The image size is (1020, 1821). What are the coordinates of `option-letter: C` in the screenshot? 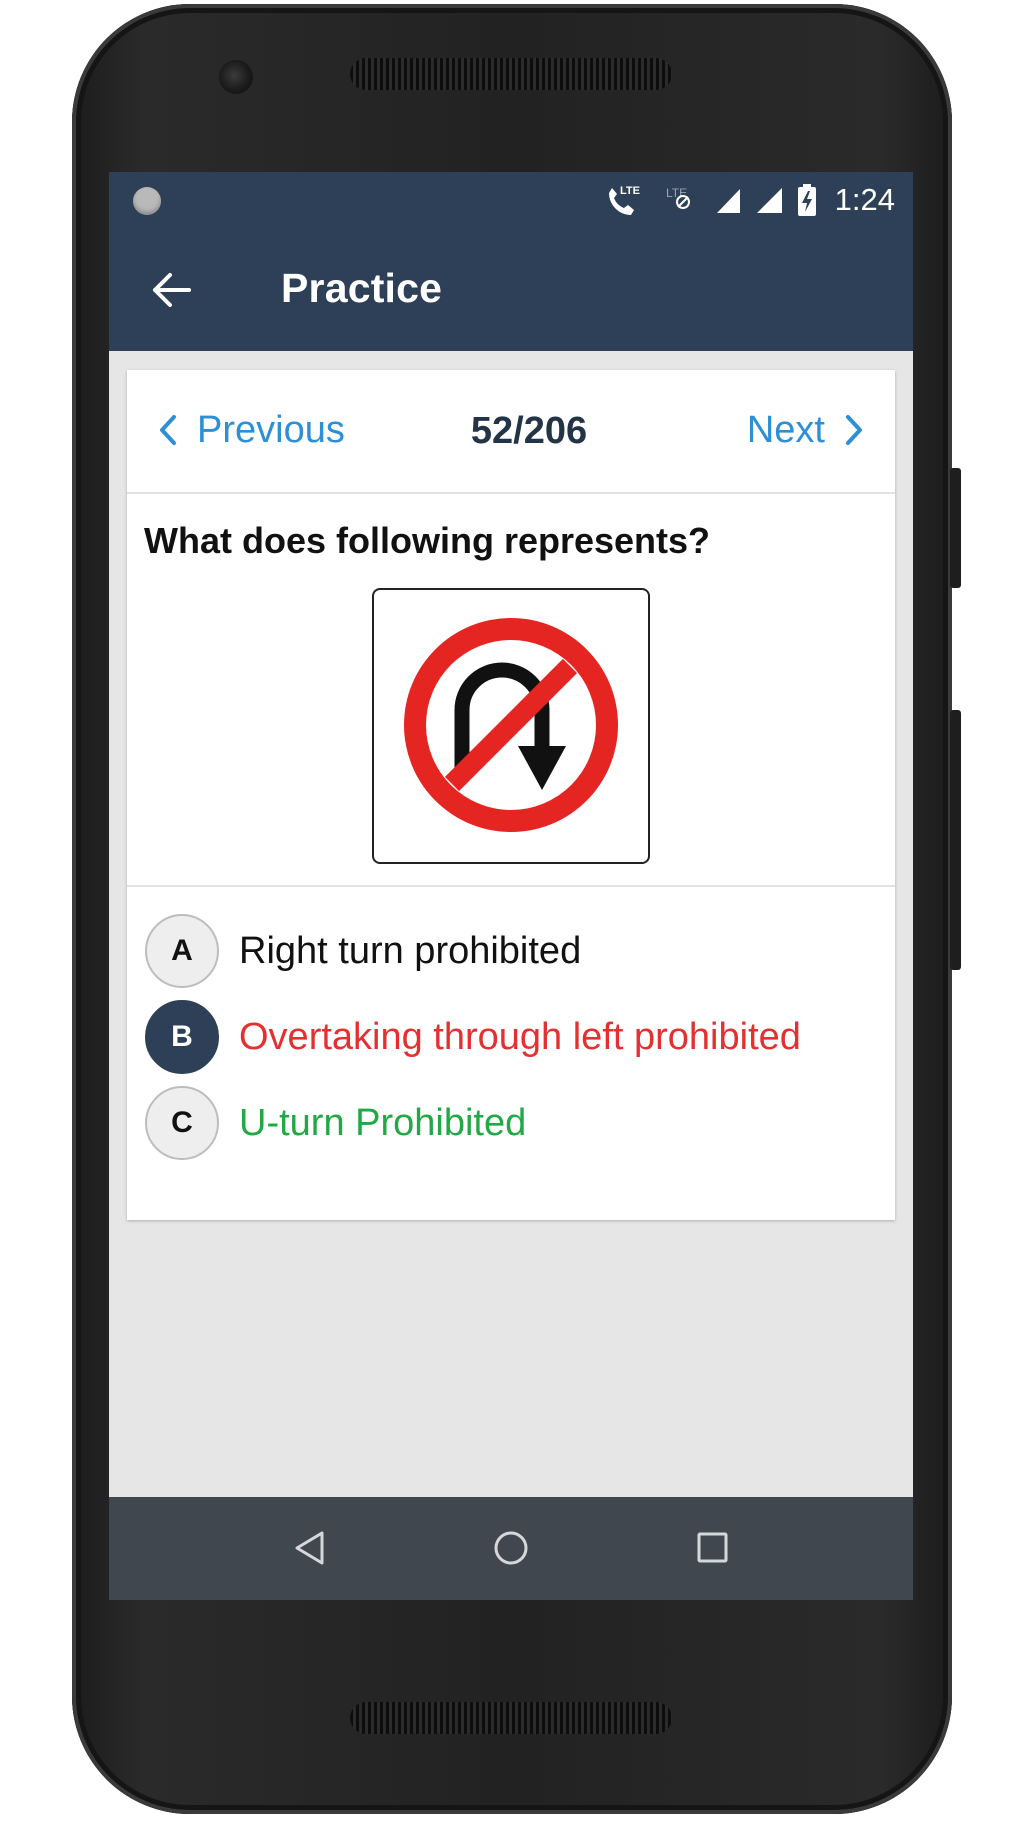 It's located at (182, 1123).